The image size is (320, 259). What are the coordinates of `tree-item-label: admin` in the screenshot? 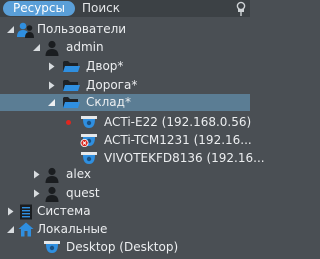 It's located at (85, 47).